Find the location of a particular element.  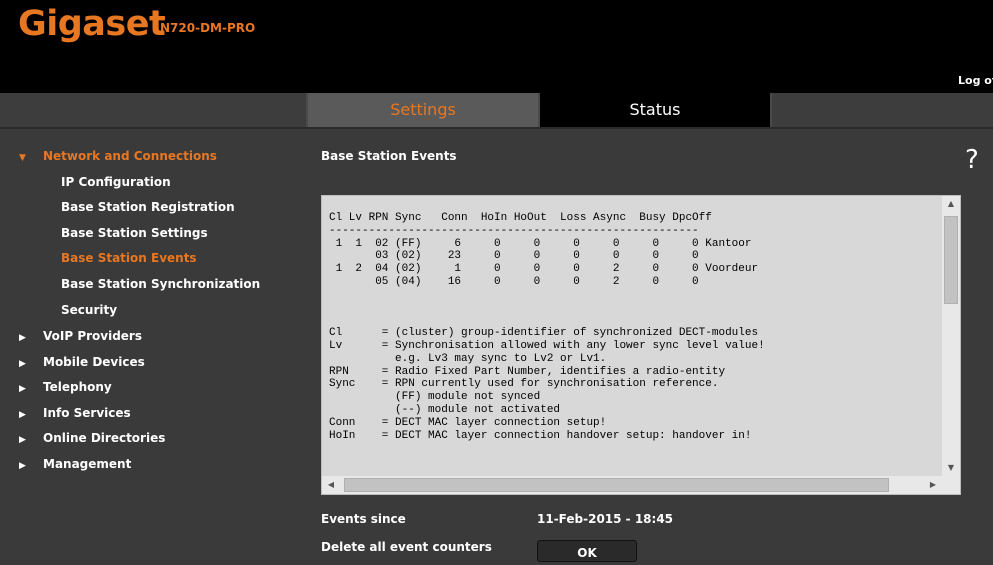

ok-button: OK is located at coordinates (587, 551).